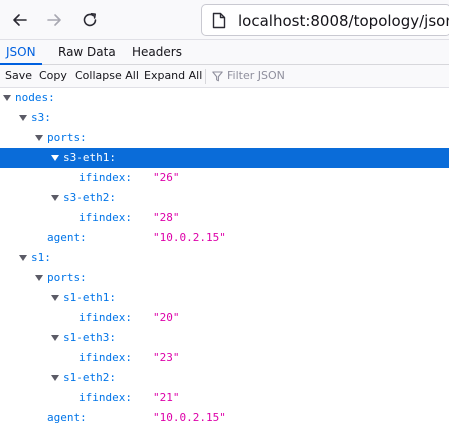  I want to click on reload-icon, so click(90, 20).